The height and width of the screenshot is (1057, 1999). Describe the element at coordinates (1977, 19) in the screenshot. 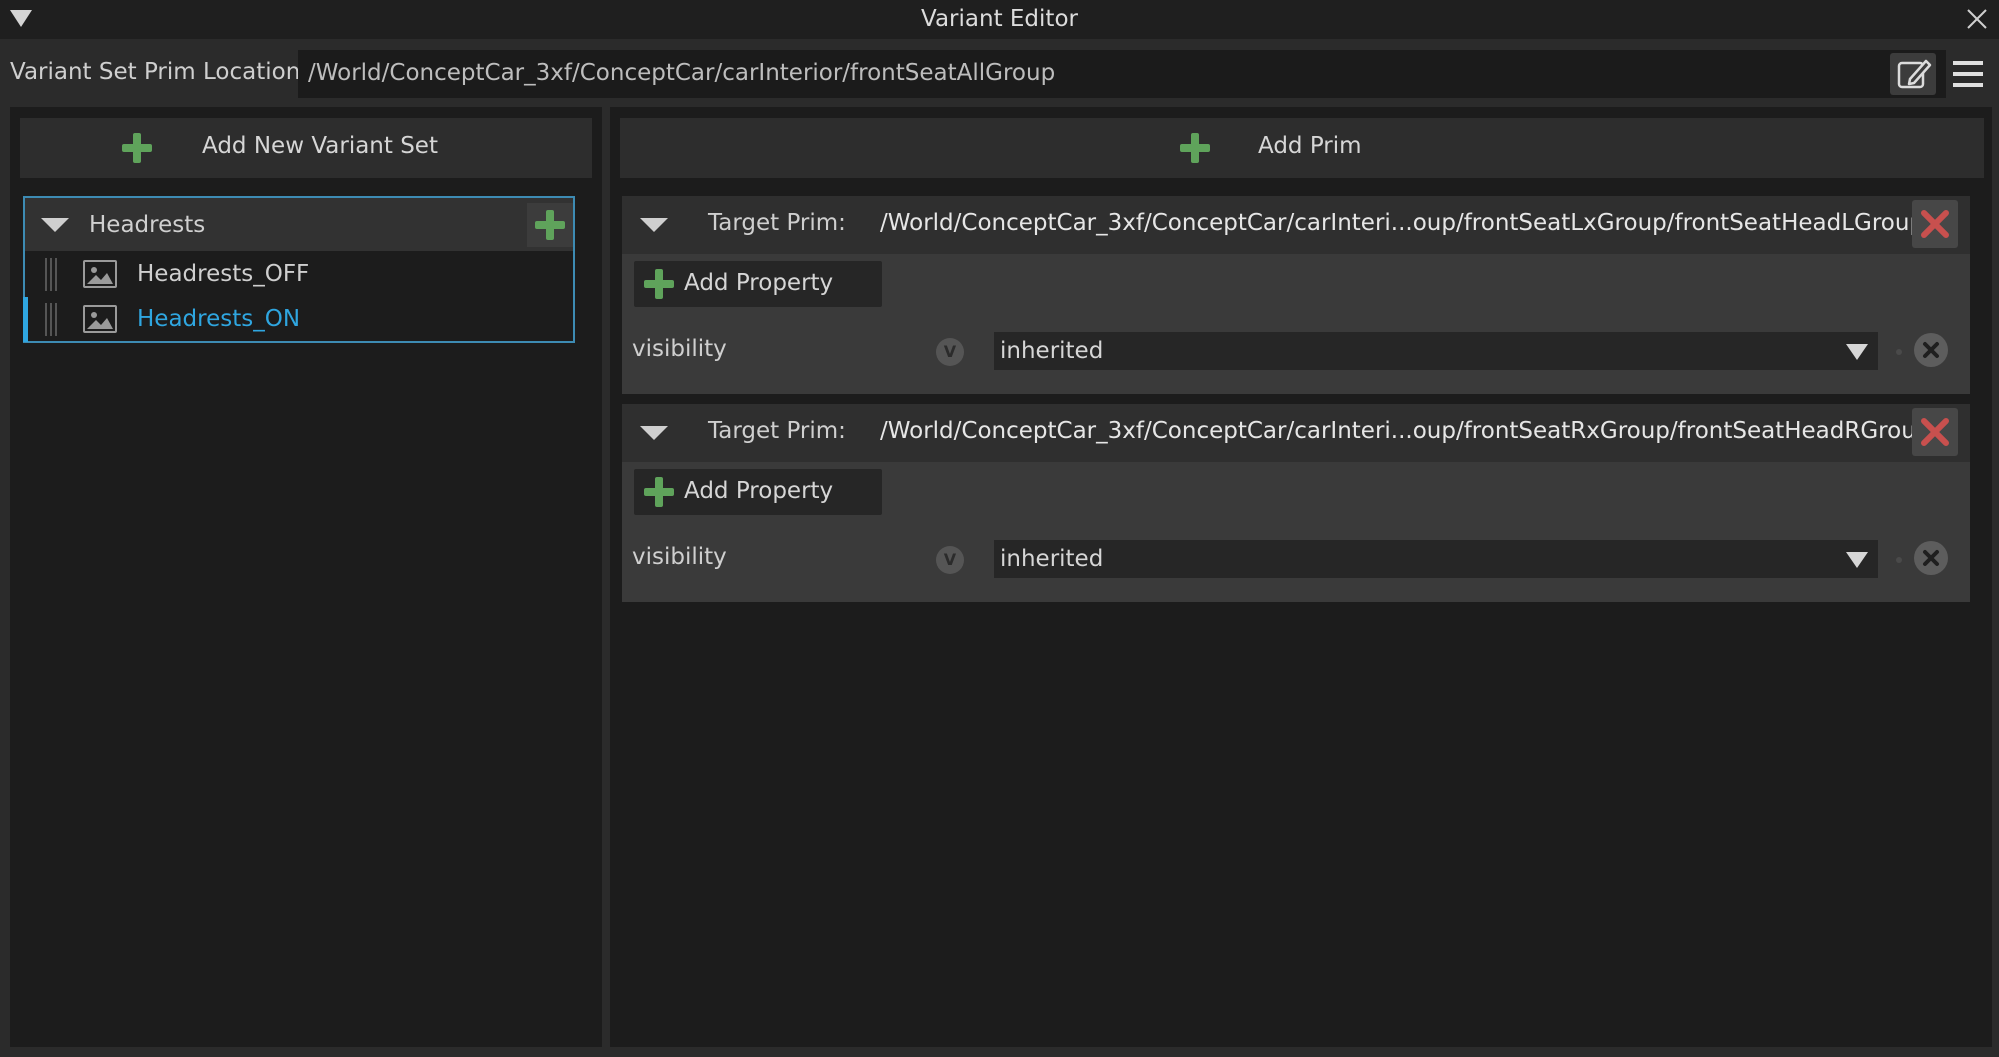

I see `close-icon` at that location.